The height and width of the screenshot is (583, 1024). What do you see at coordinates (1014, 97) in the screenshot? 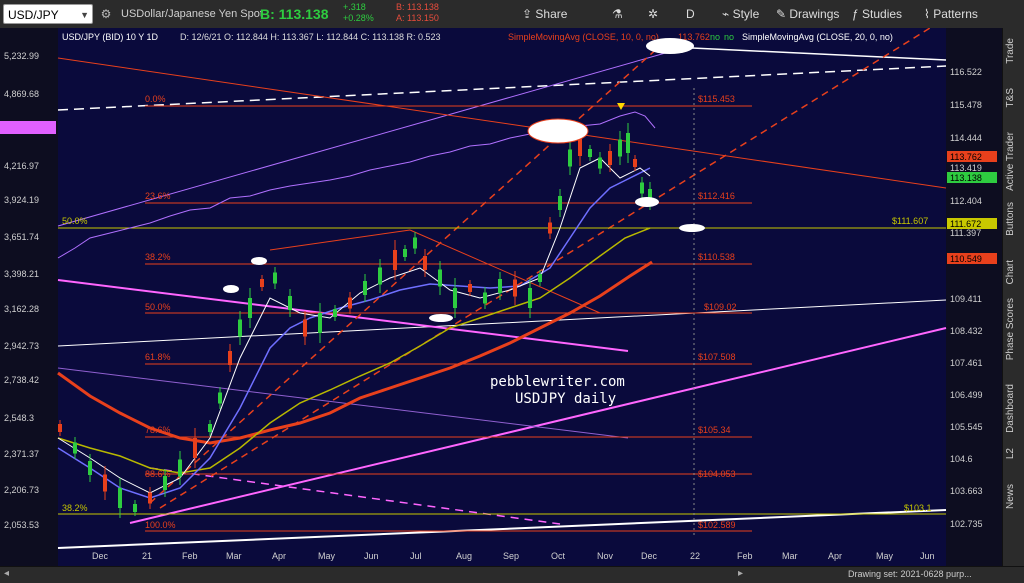
I see `side-tab-t-s: T&S` at bounding box center [1014, 97].